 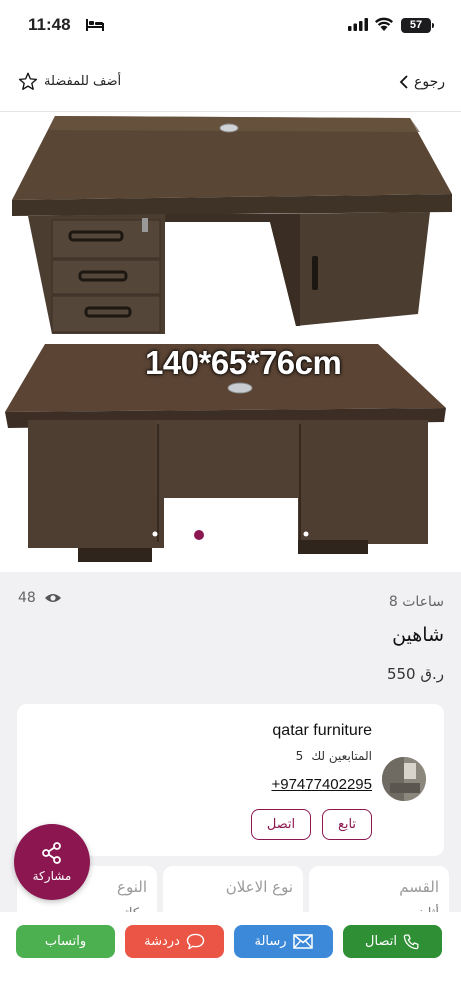 What do you see at coordinates (162, 941) in the screenshot?
I see `chat-button-label: دردشة` at bounding box center [162, 941].